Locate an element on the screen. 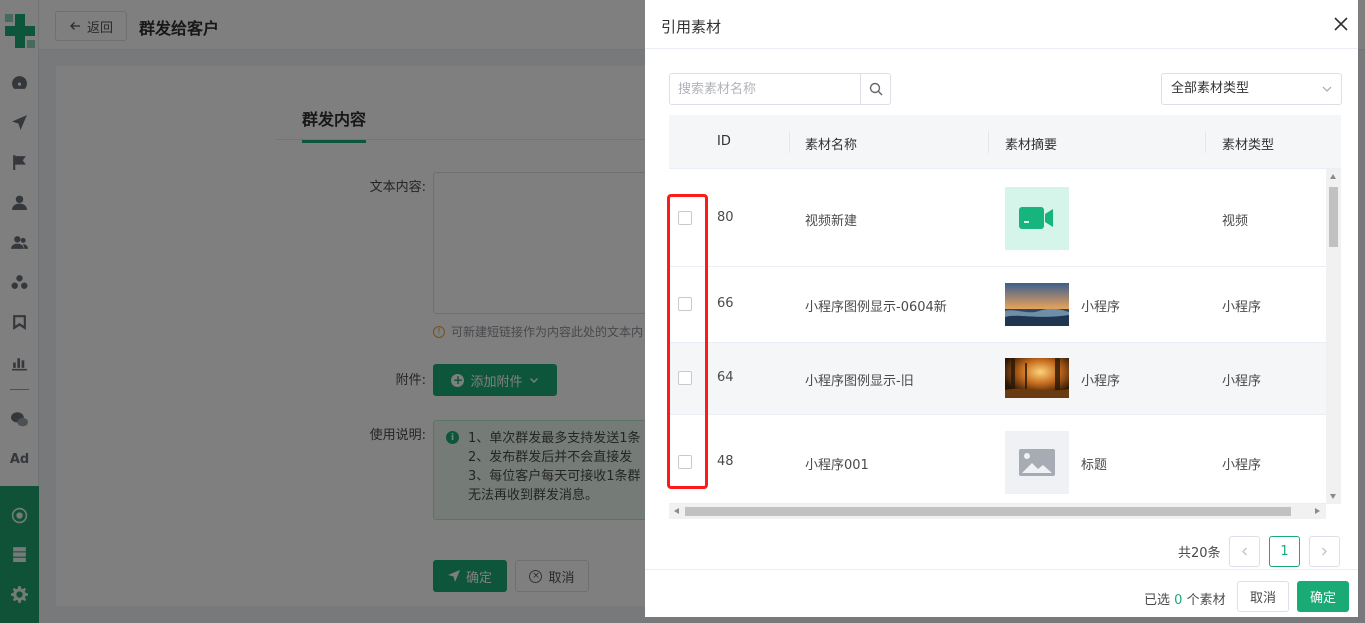  chevron-down-icon is located at coordinates (1327, 89).